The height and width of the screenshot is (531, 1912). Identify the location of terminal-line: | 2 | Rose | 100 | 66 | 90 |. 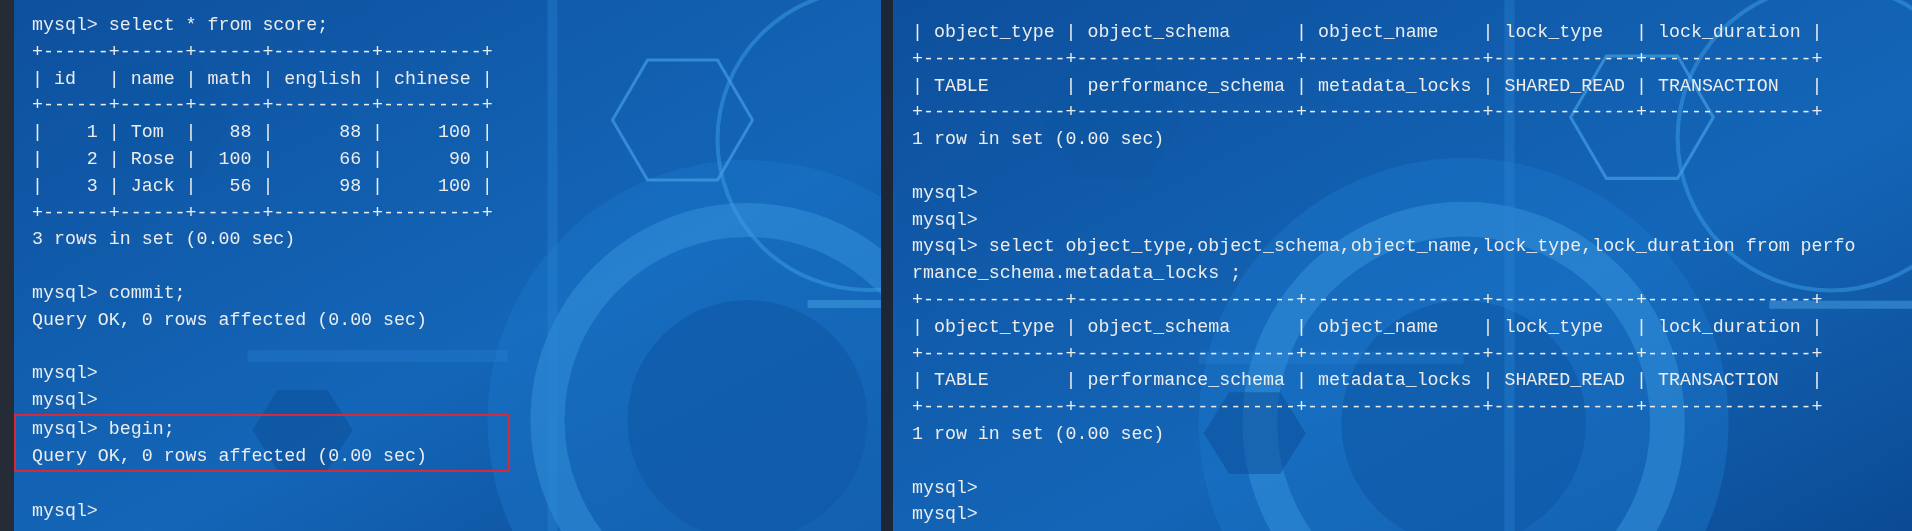
(263, 159).